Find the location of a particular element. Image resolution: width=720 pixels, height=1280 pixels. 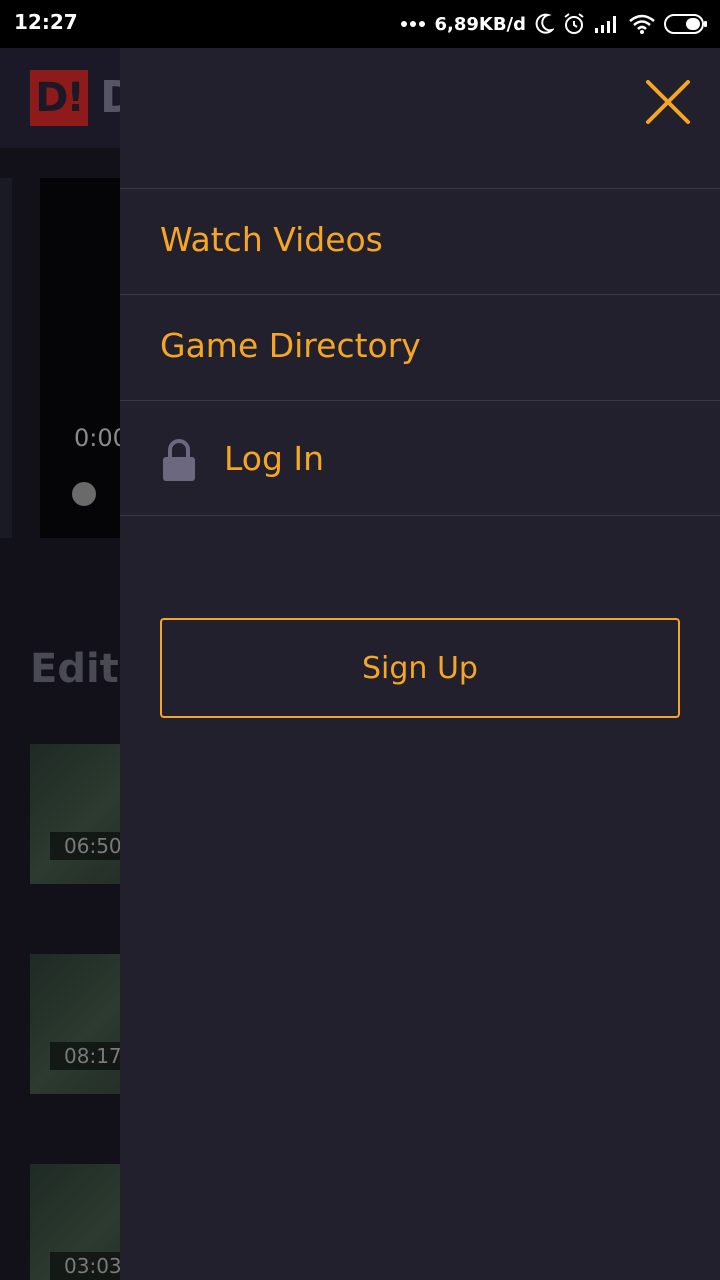

menu-item-game-directory: Game Directory is located at coordinates (290, 345).